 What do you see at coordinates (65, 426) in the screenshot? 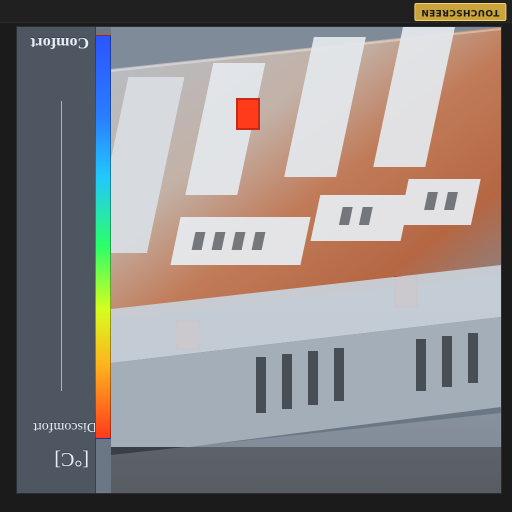
I see `legend-bottom-label: Discomfort` at bounding box center [65, 426].